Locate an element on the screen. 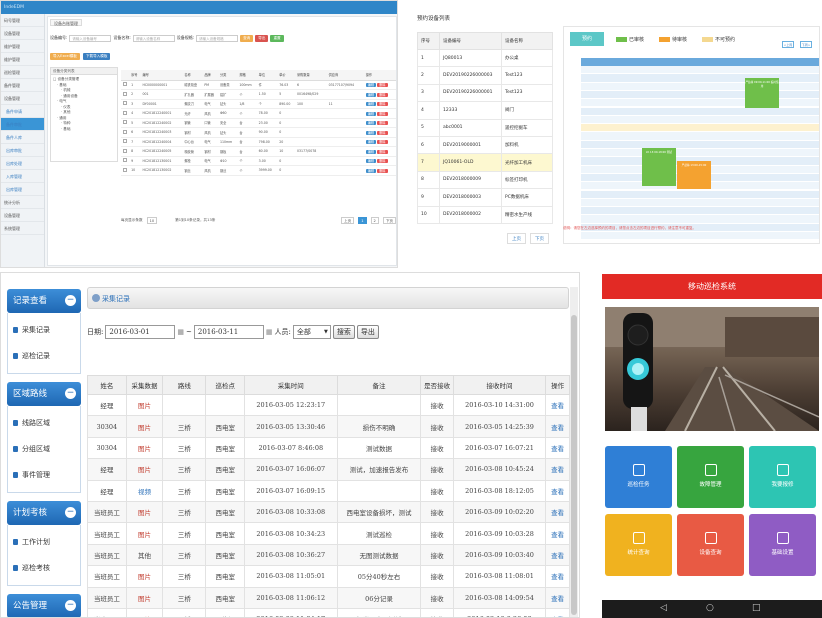  table-row: 10 HC201812130002 钢丝 风机 钢丝个 3999.00 0 编辑 删除 is located at coordinates (258, 170).